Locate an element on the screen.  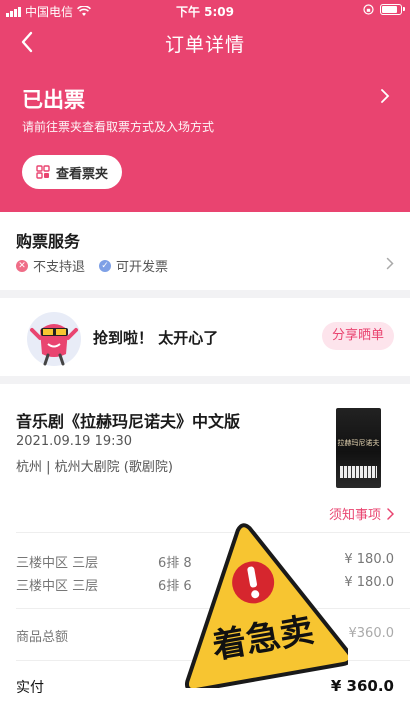
status-bar: 中国电信 下午 5:09 is located at coordinates (205, 11).